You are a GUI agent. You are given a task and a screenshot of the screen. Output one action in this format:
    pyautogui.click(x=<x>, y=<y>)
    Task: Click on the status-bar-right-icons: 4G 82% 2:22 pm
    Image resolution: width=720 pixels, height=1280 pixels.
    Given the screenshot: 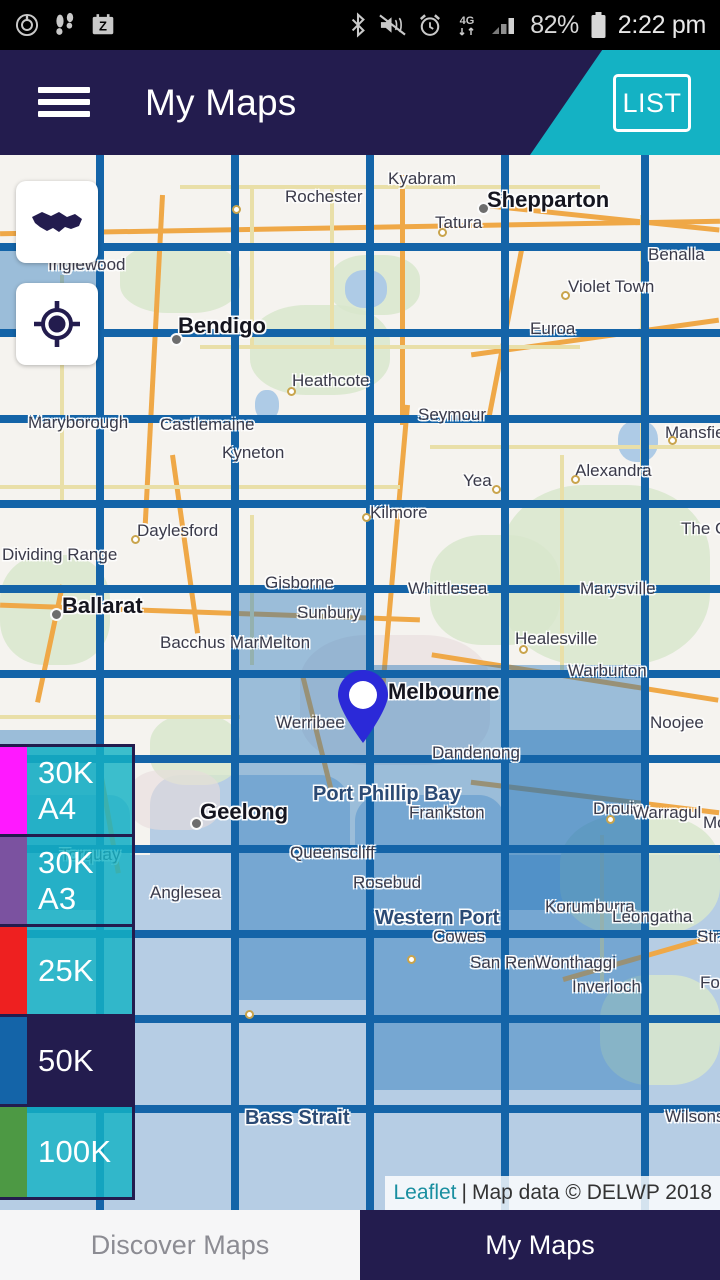 What is the action you would take?
    pyautogui.click(x=527, y=25)
    